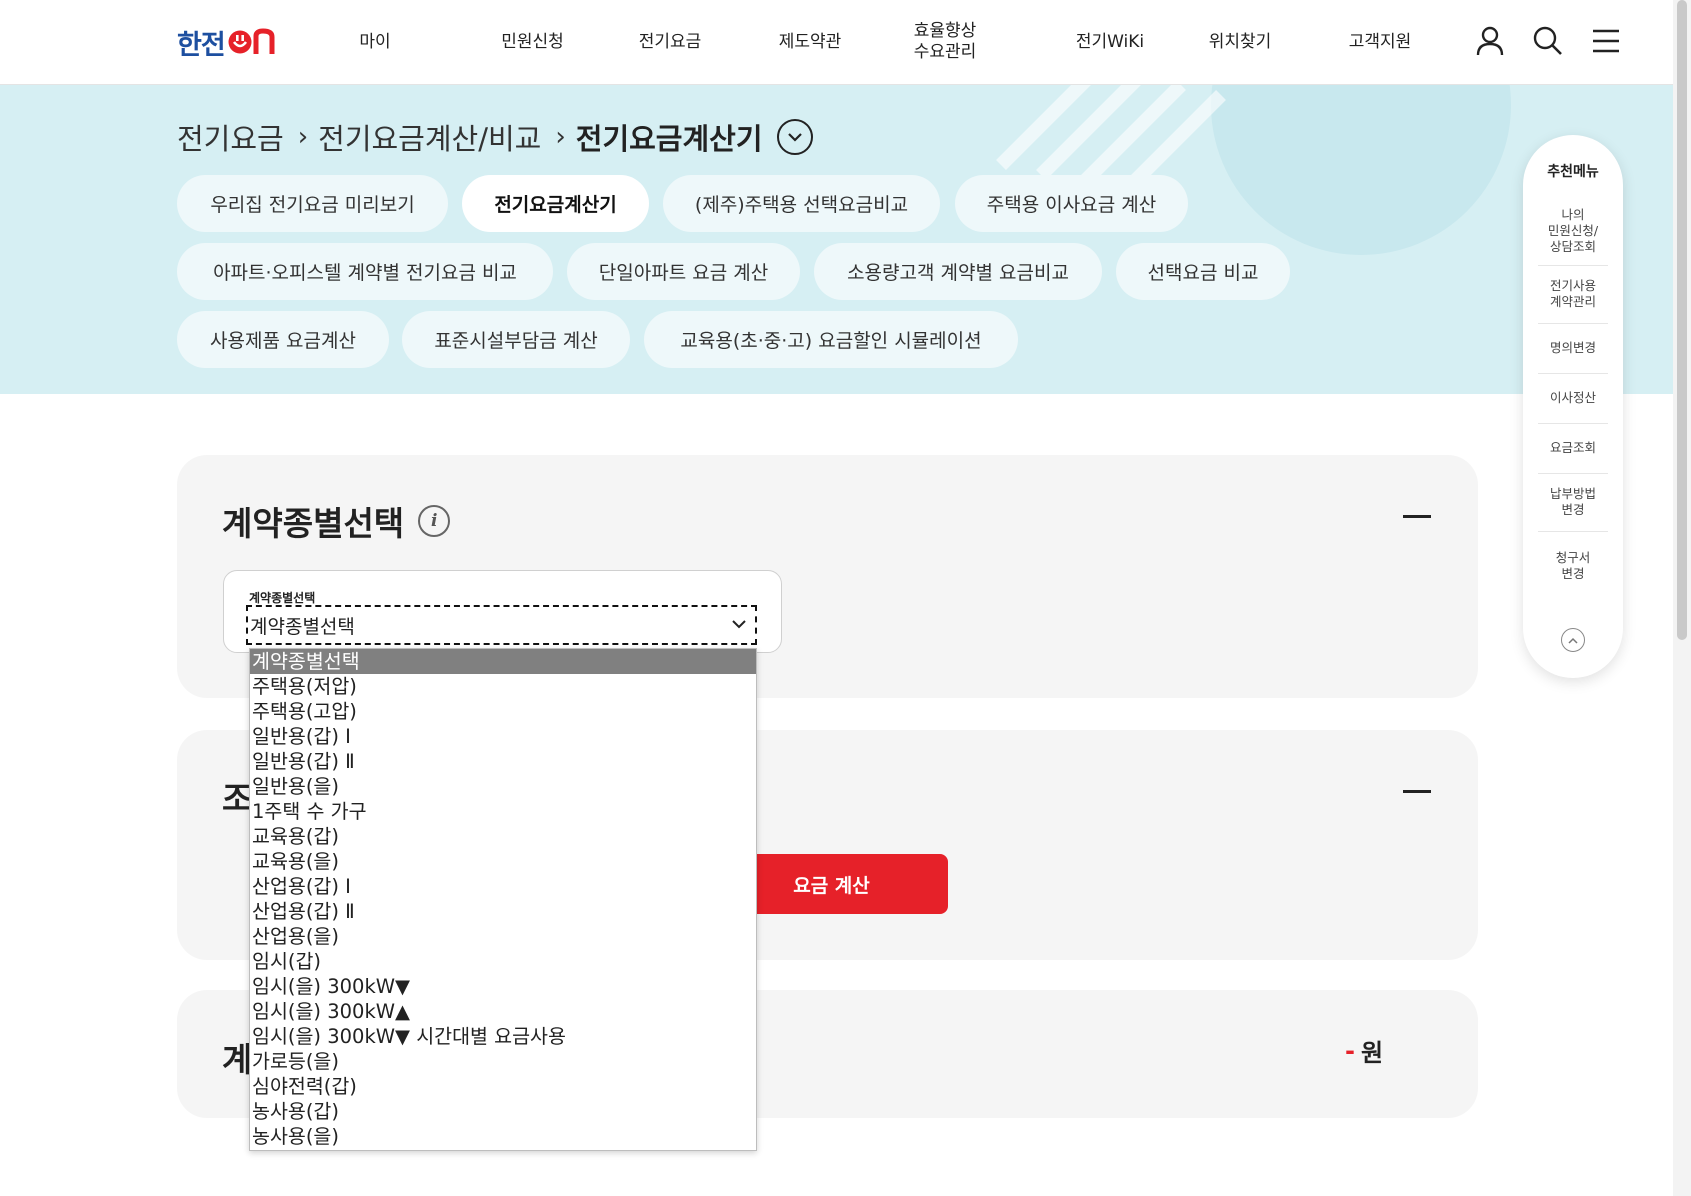 The height and width of the screenshot is (1196, 1691). I want to click on kepco-on-logo: 한전, so click(227, 42).